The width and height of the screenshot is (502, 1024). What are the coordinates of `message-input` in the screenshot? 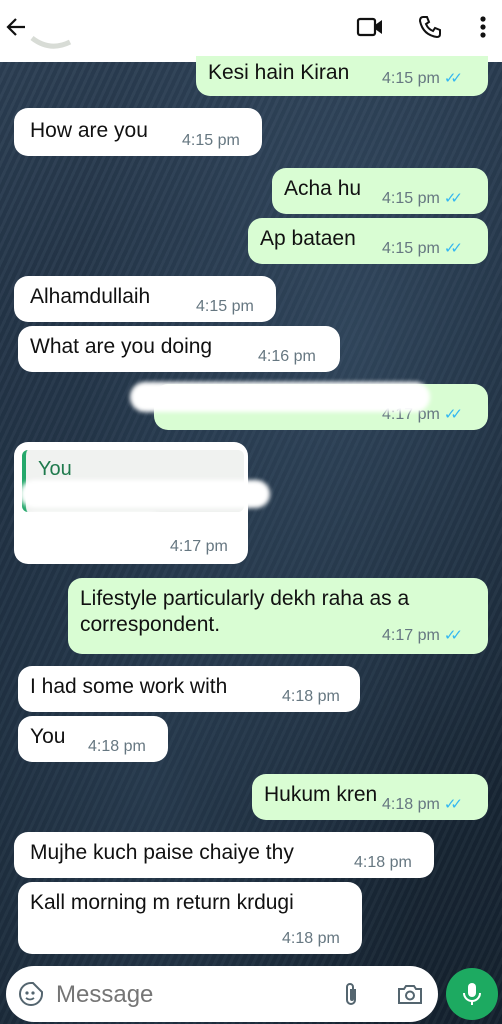 It's located at (186, 995).